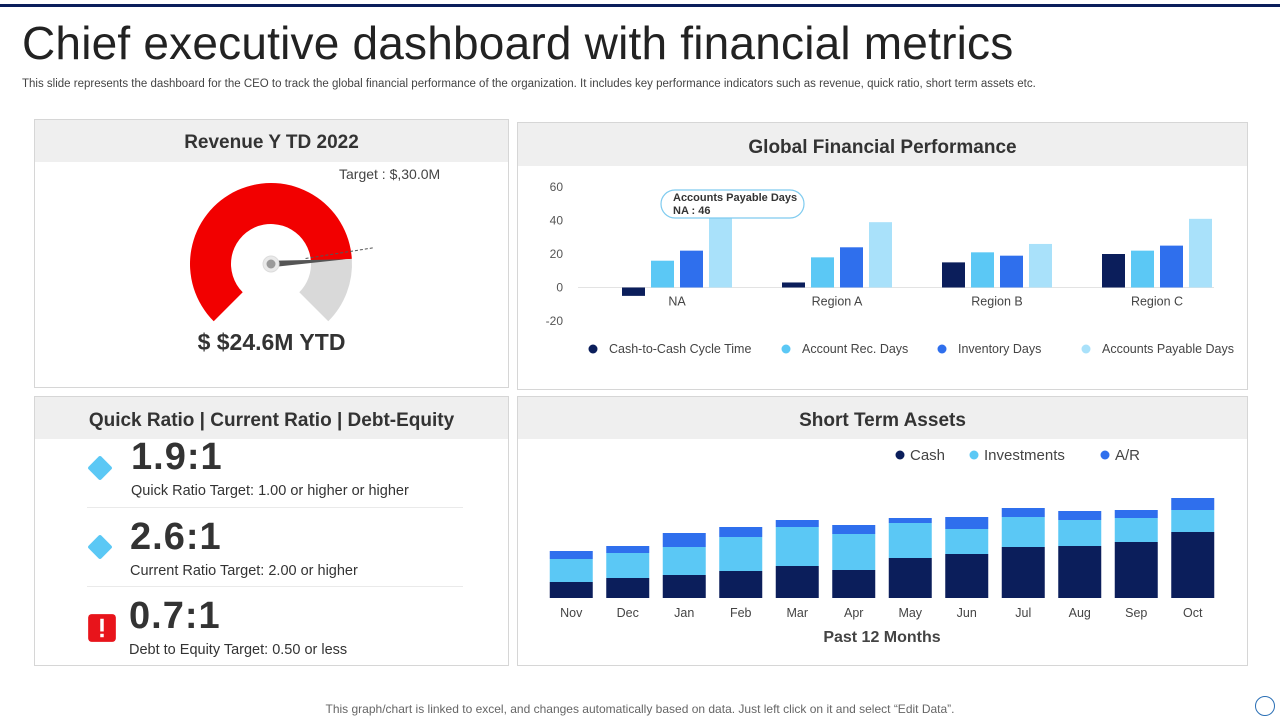  Describe the element at coordinates (390, 174) in the screenshot. I see `revenue-target-label: Target : $,30.0M` at that location.